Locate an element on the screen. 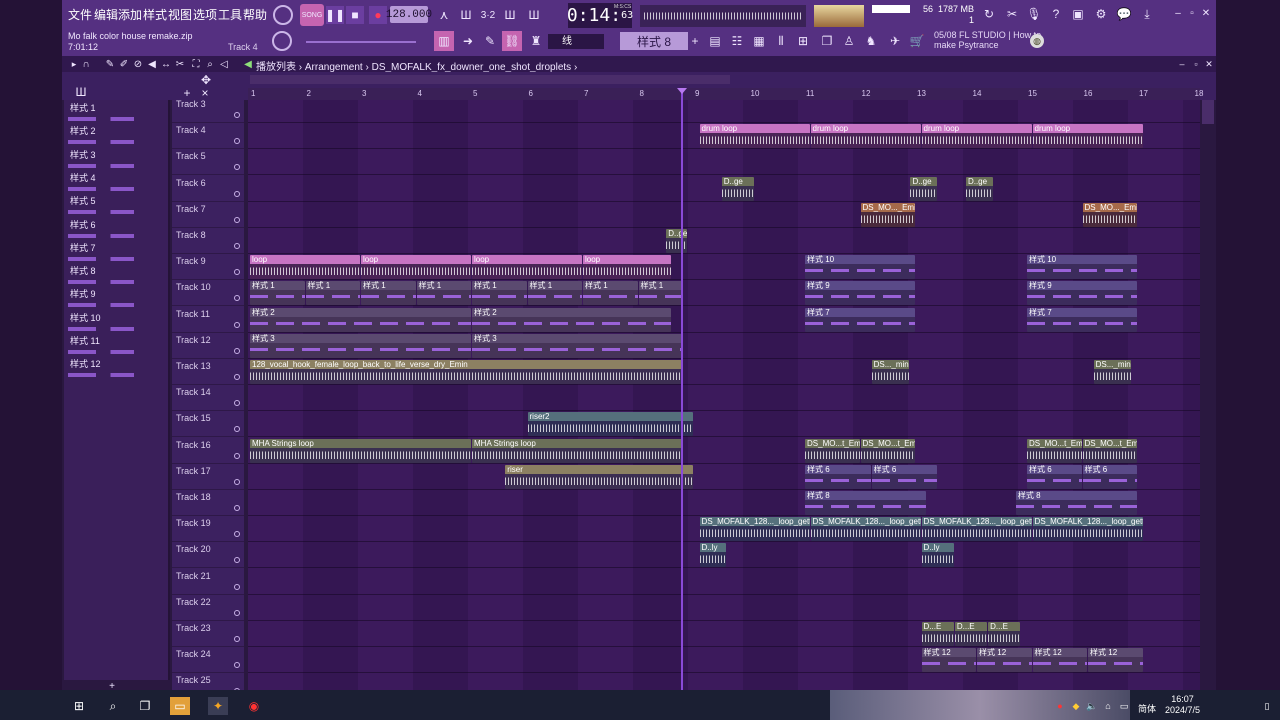 The width and height of the screenshot is (1280, 720). draw-tool-icon: ✎ is located at coordinates (110, 64).